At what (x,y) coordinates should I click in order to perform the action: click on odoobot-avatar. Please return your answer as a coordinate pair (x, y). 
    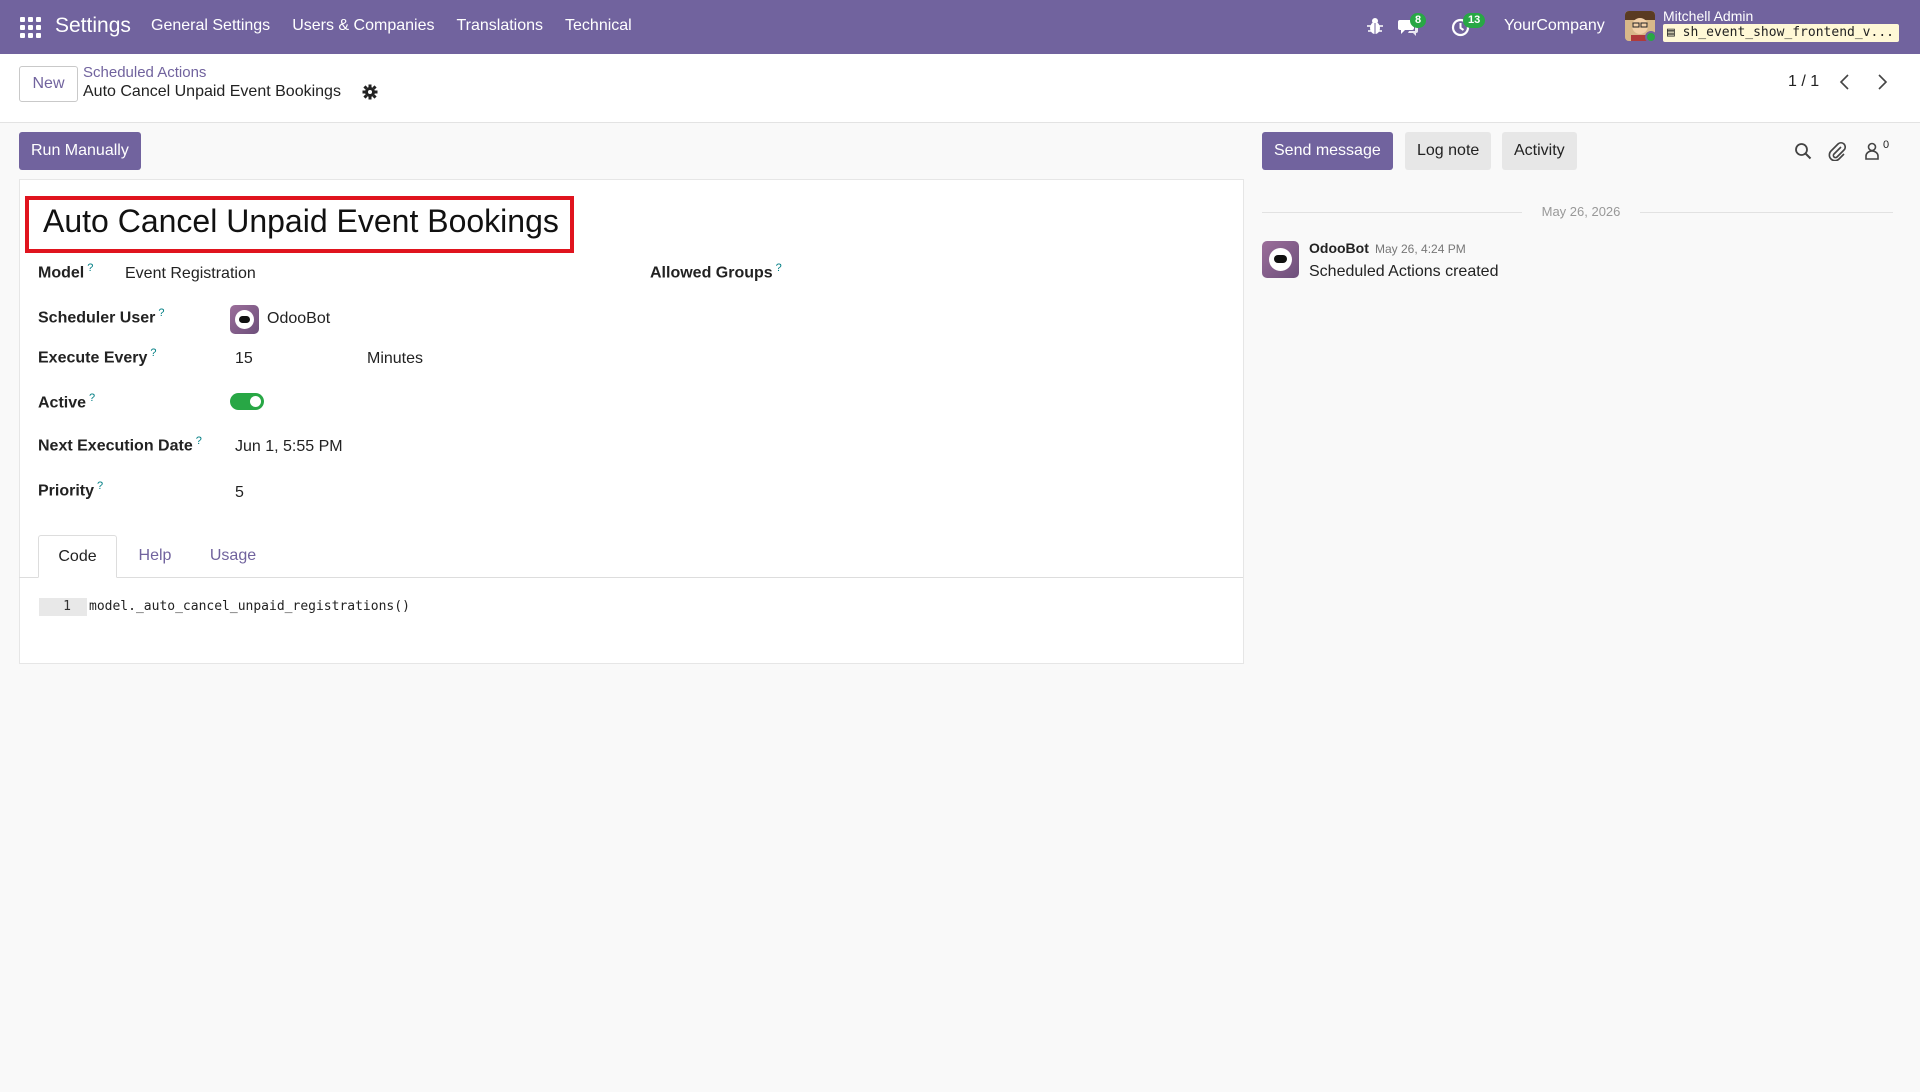
    Looking at the image, I should click on (244, 319).